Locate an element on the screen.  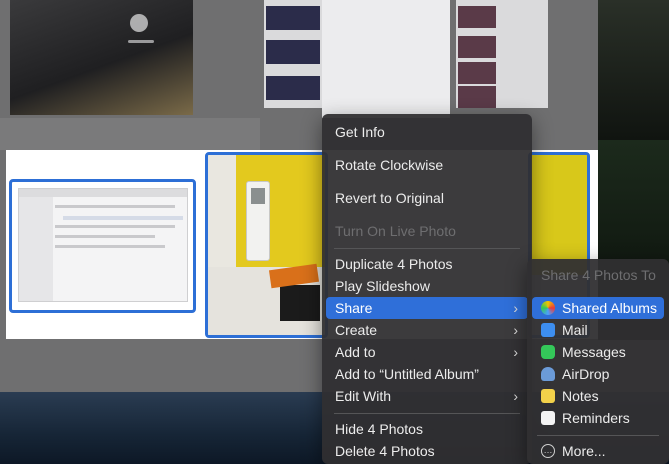
menu-item-rotate-clockwise: Rotate Clockwise is located at coordinates (427, 165).